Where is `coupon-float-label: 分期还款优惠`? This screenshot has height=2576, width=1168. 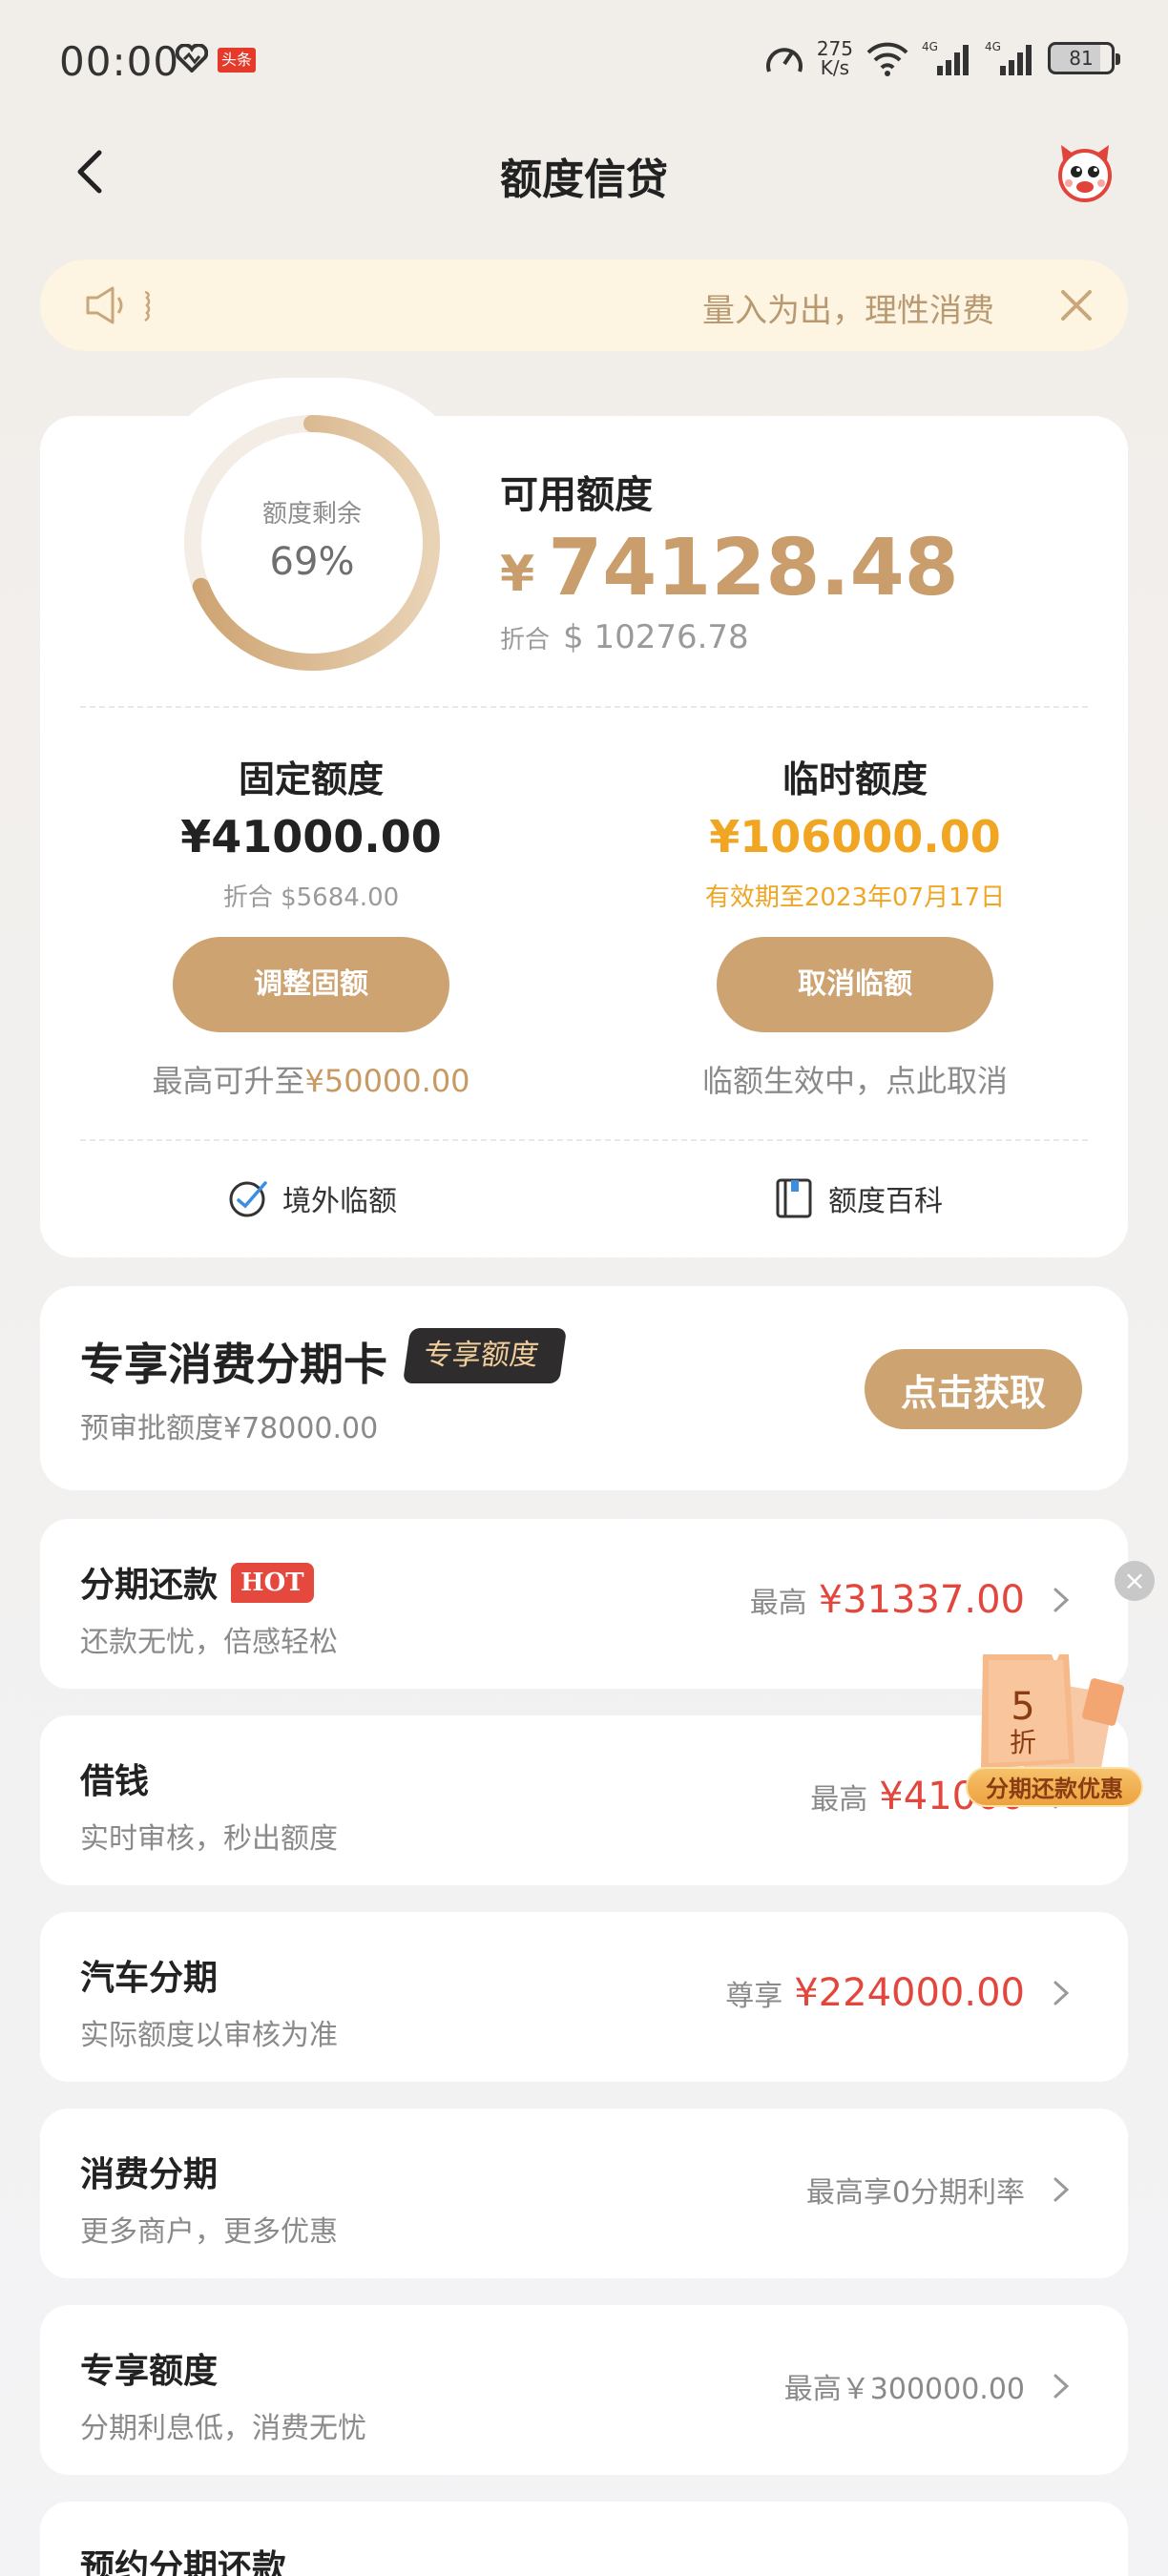
coupon-float-label: 分期还款优惠 is located at coordinates (1055, 1787).